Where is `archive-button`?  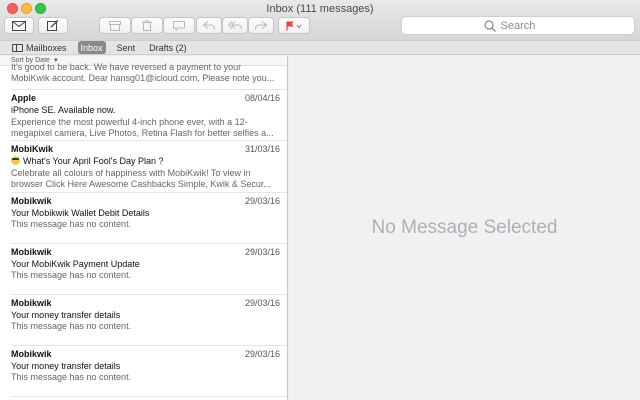
archive-button is located at coordinates (115, 25).